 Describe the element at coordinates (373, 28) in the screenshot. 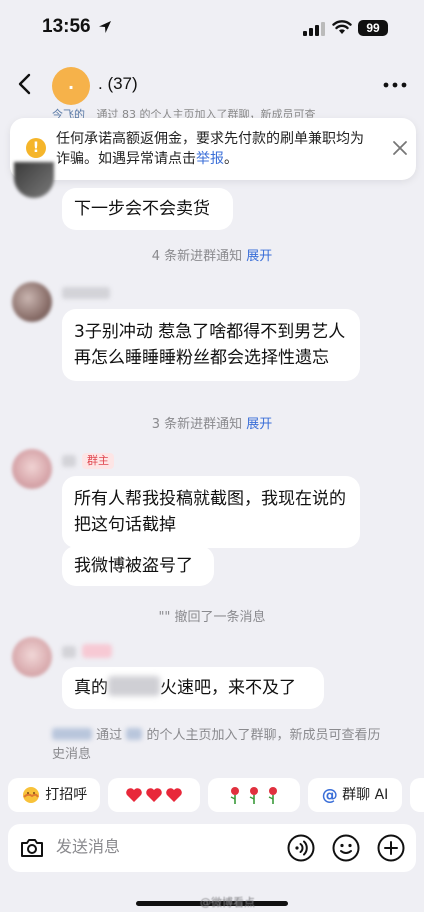

I see `battery-indicator: 99` at that location.